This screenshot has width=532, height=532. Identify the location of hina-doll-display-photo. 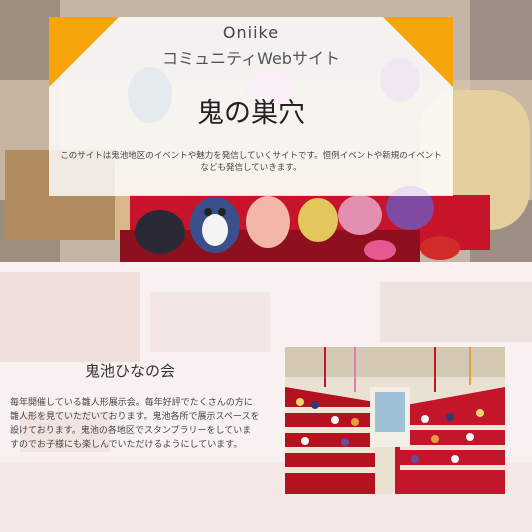
(395, 420).